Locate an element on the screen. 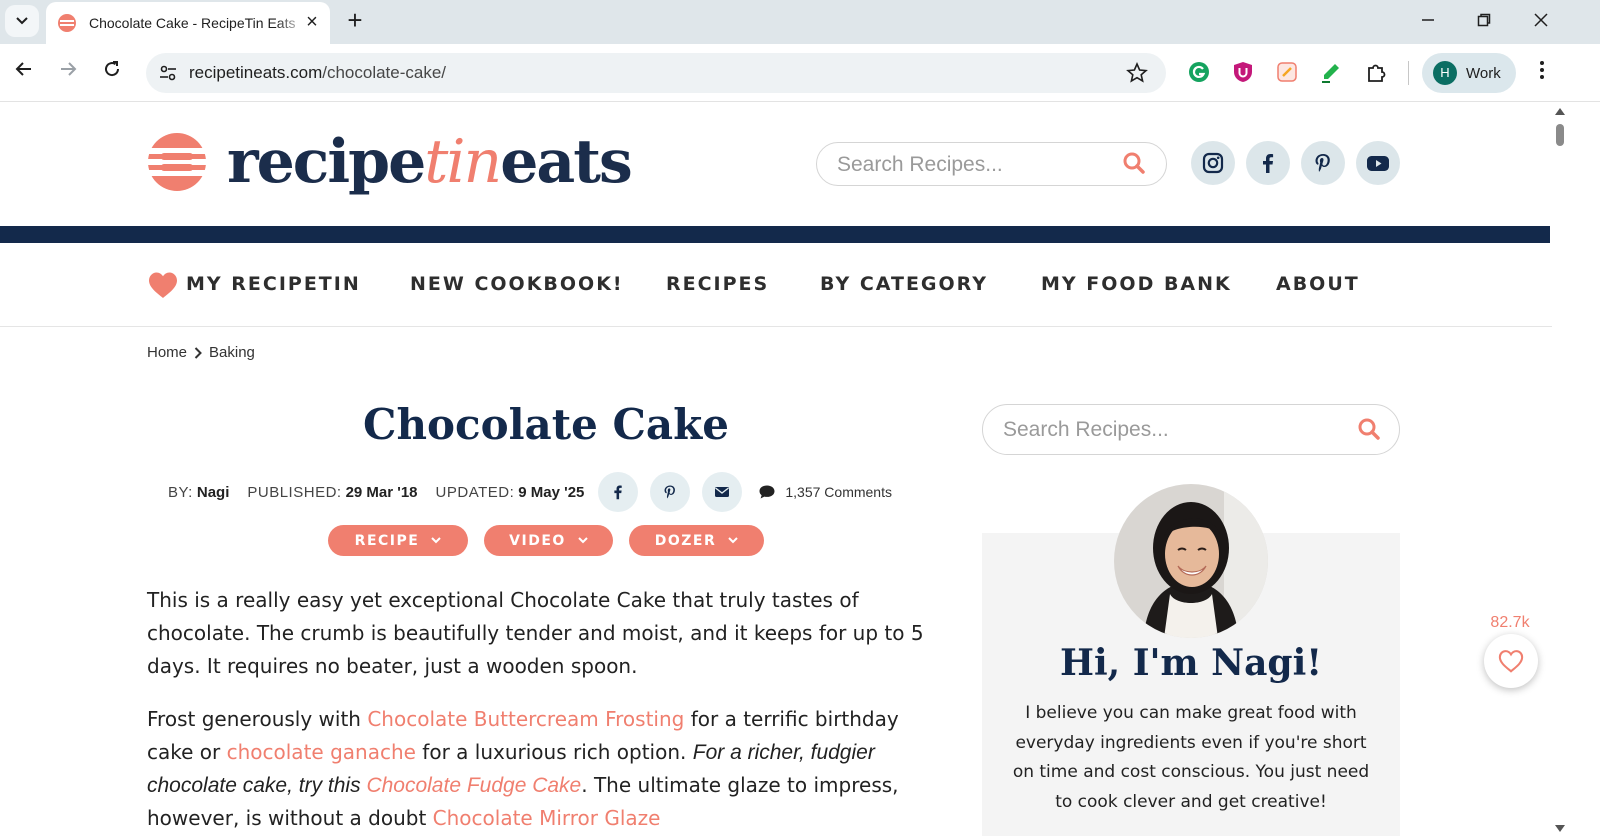 Image resolution: width=1600 pixels, height=836 pixels. site-settings-icon is located at coordinates (168, 73).